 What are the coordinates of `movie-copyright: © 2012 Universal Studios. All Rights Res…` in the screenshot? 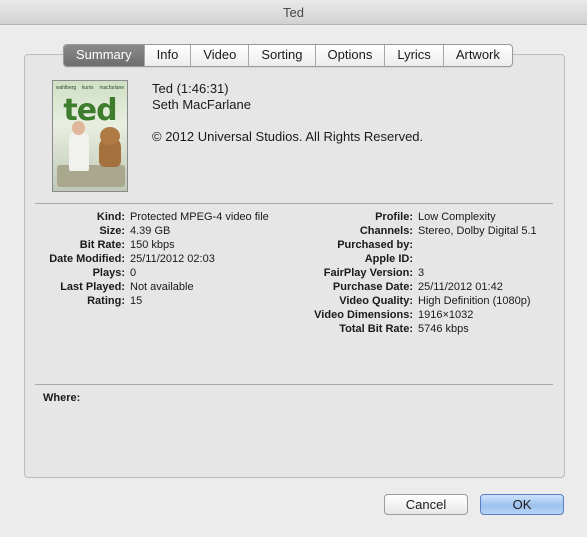 It's located at (288, 136).